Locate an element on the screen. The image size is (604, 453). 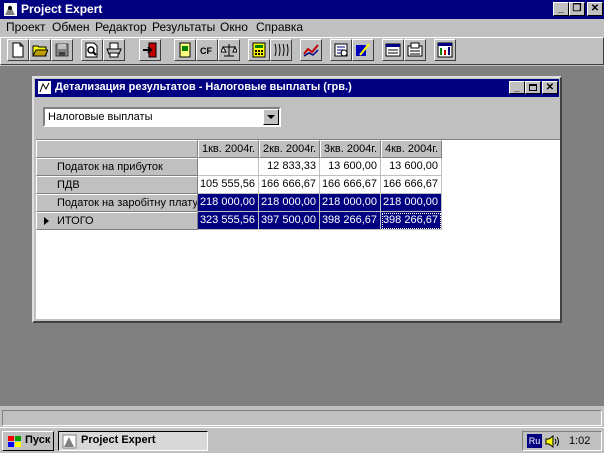
open-folder-icon is located at coordinates (40, 51).